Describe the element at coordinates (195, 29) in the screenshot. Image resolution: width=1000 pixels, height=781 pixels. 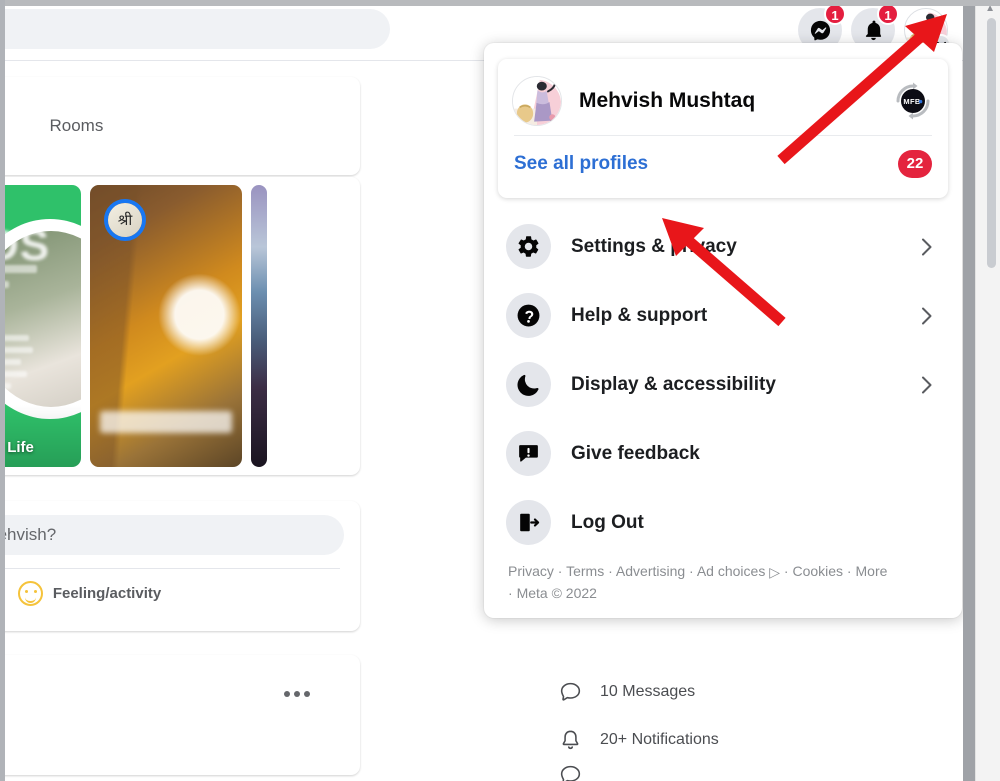
I see `search-input` at that location.